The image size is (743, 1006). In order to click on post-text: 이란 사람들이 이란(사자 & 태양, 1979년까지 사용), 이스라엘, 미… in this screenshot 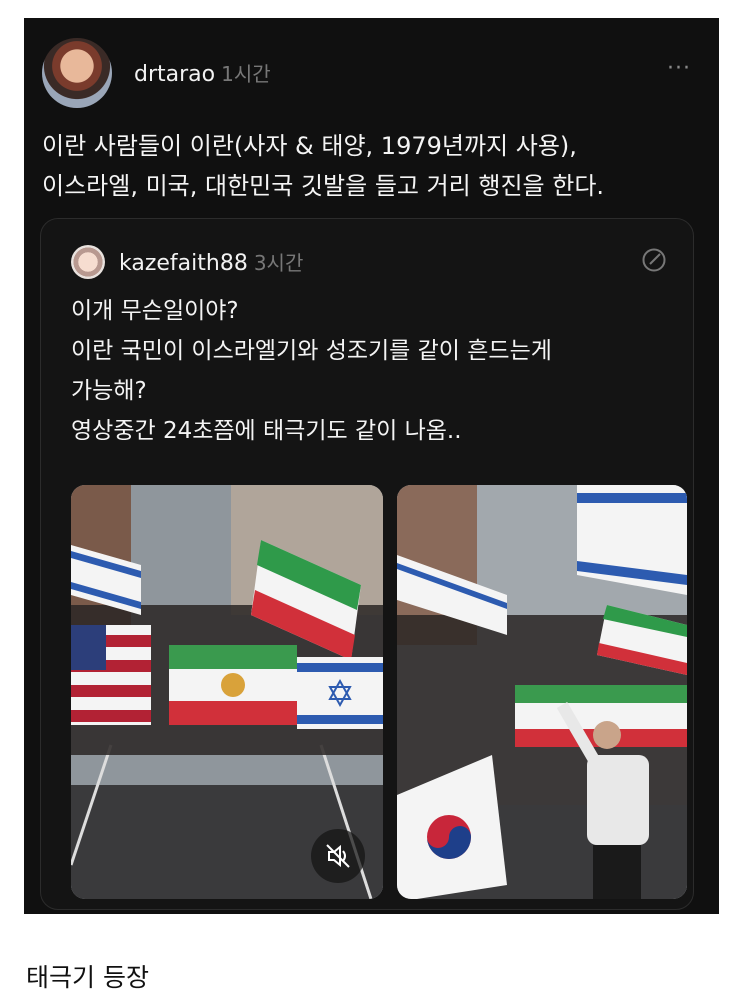, I will do `click(372, 166)`.